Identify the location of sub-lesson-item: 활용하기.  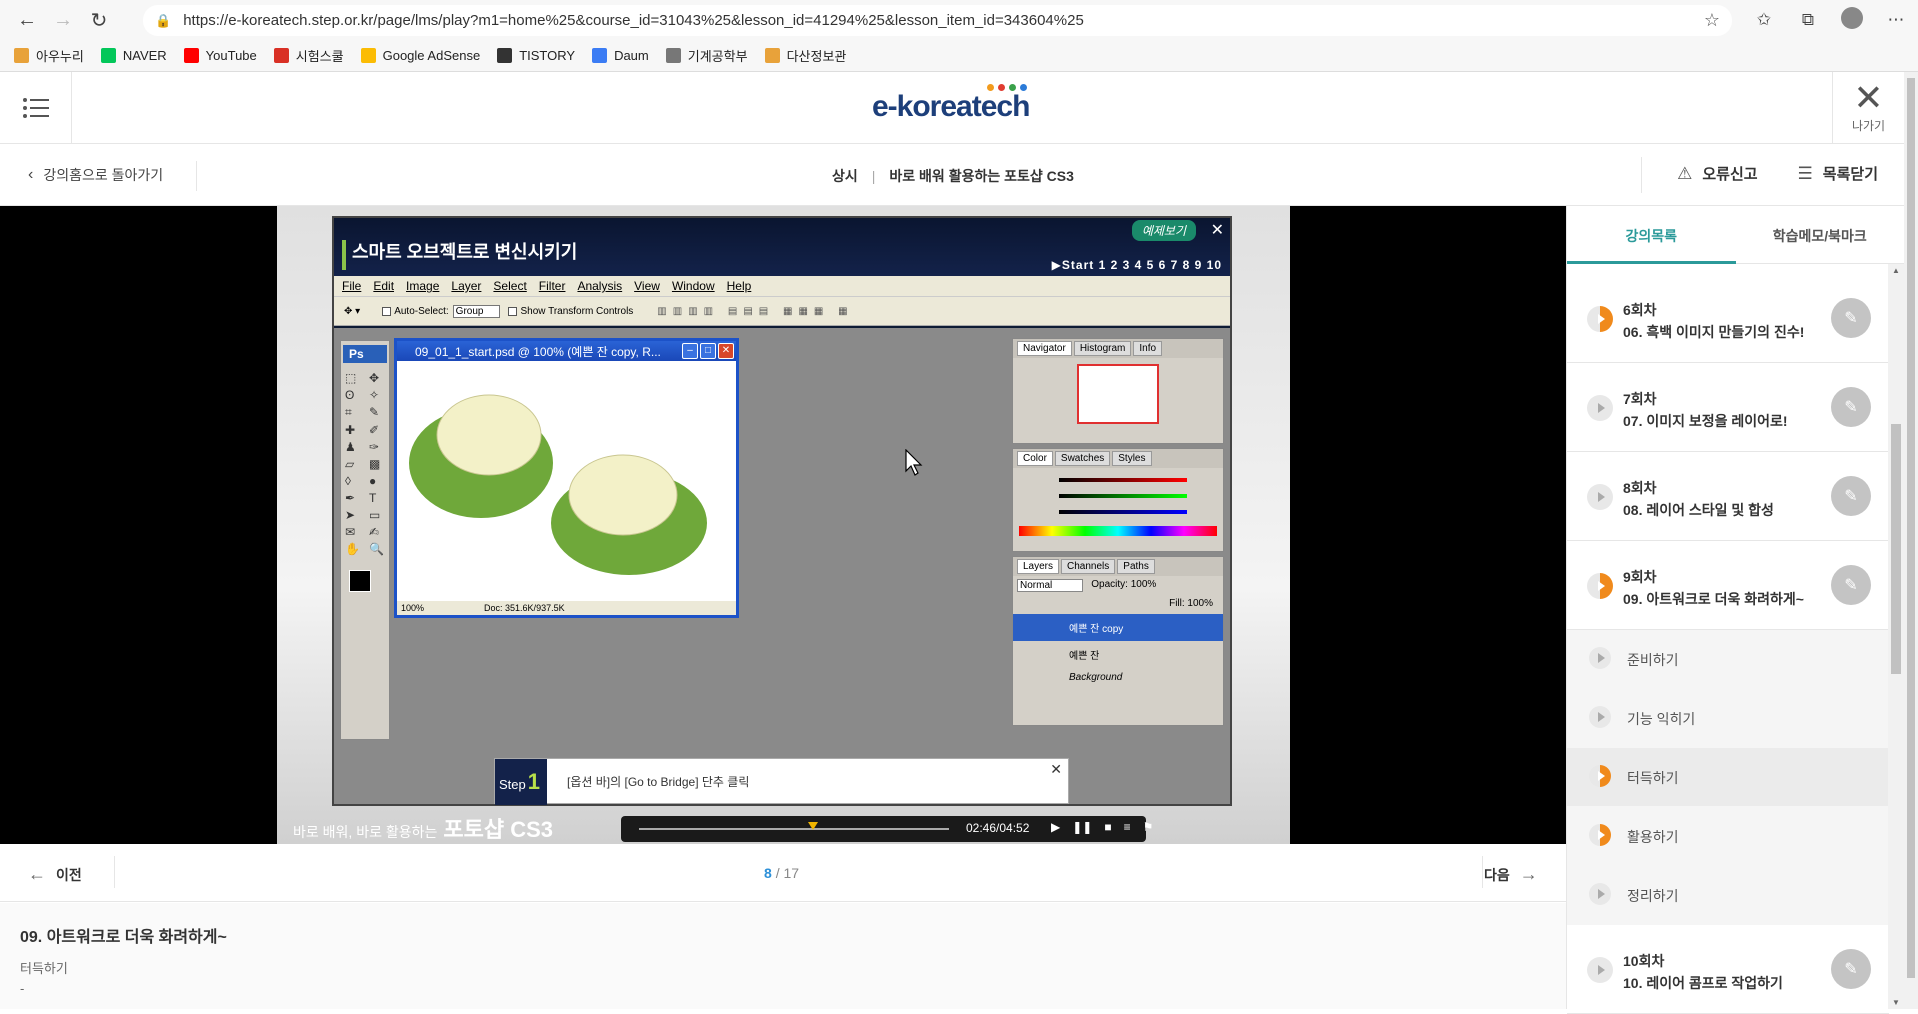
(1728, 836).